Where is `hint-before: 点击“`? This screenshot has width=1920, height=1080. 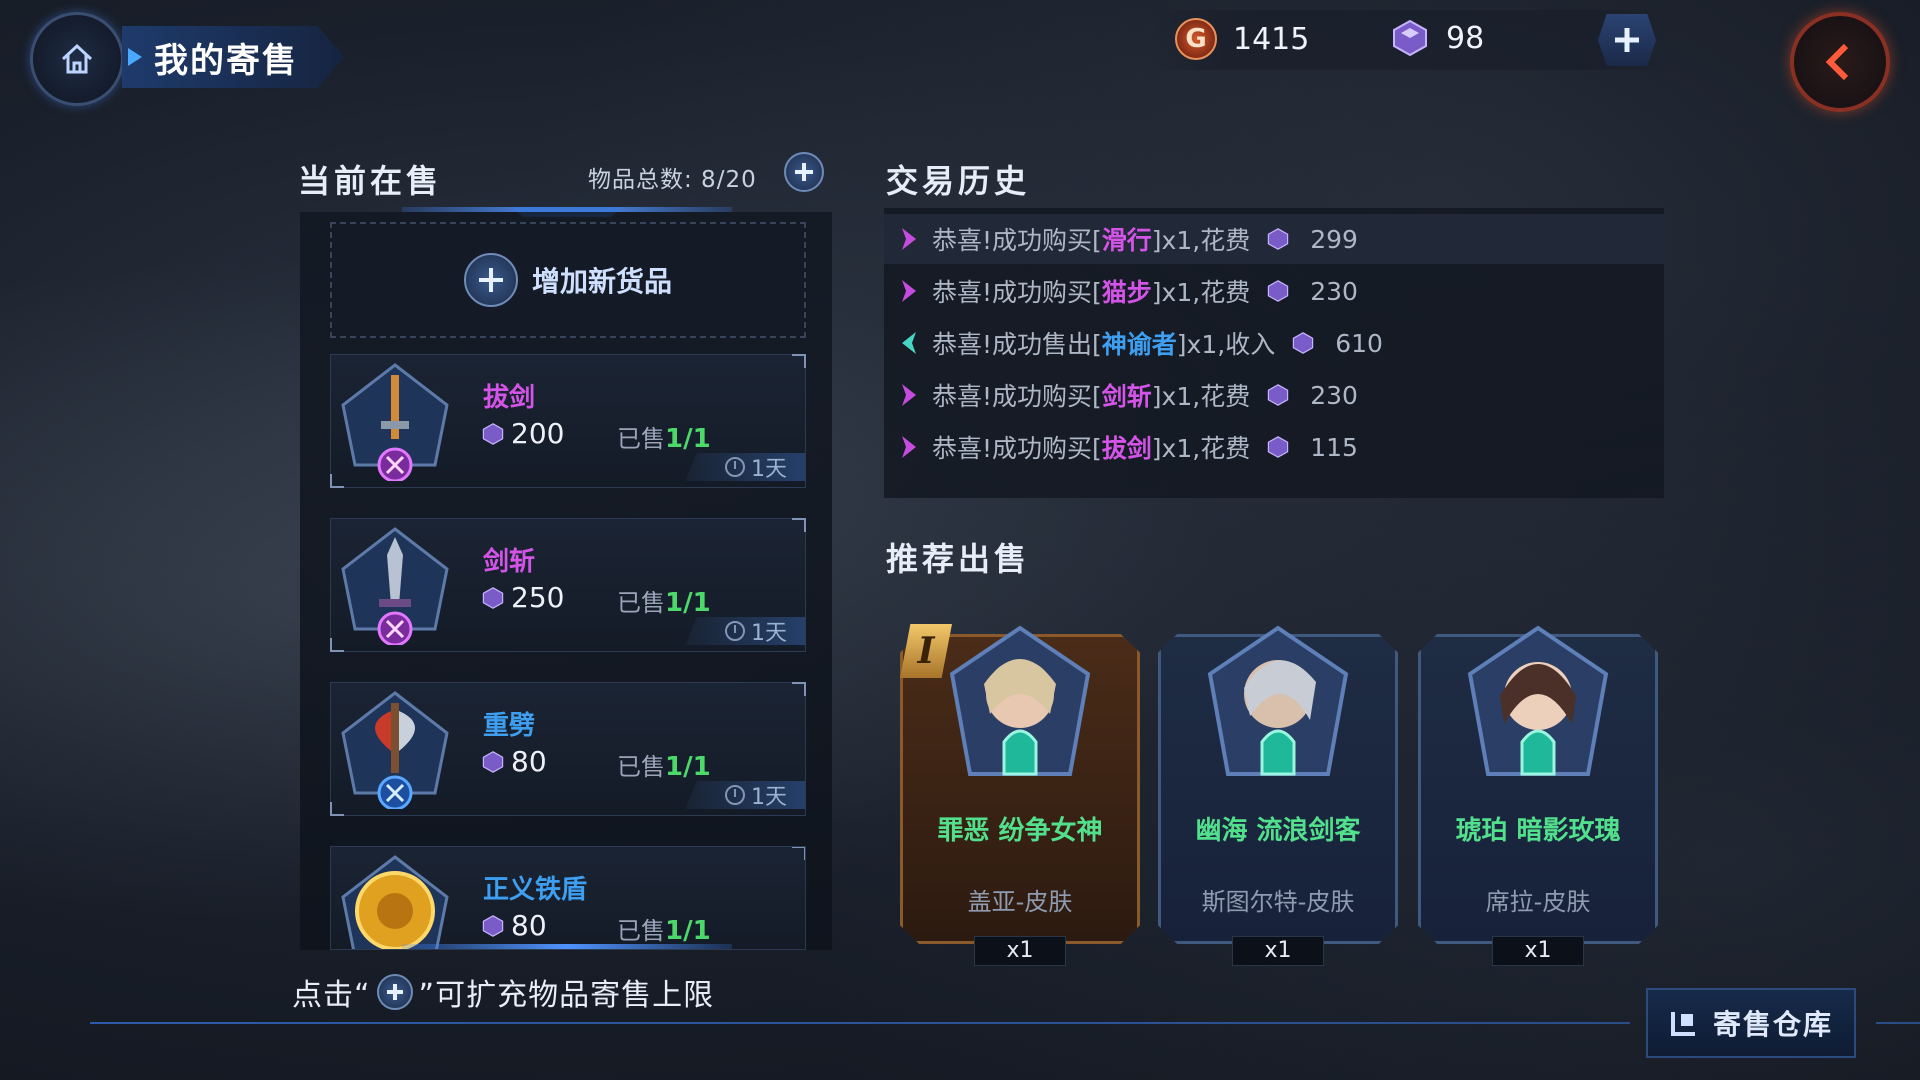
hint-before: 点击“ is located at coordinates (331, 995).